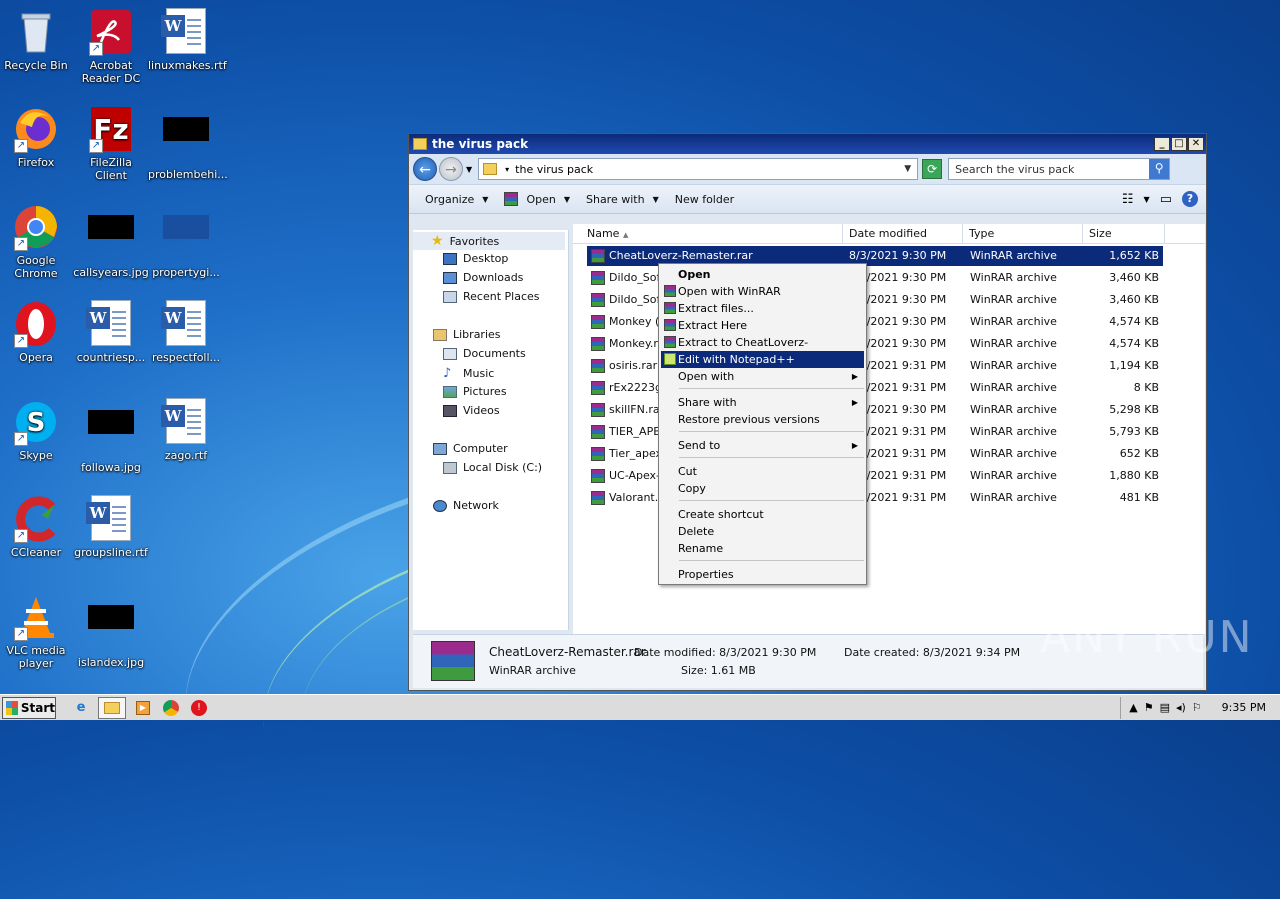  I want to click on organize-button: Organize ▼, so click(456, 199).